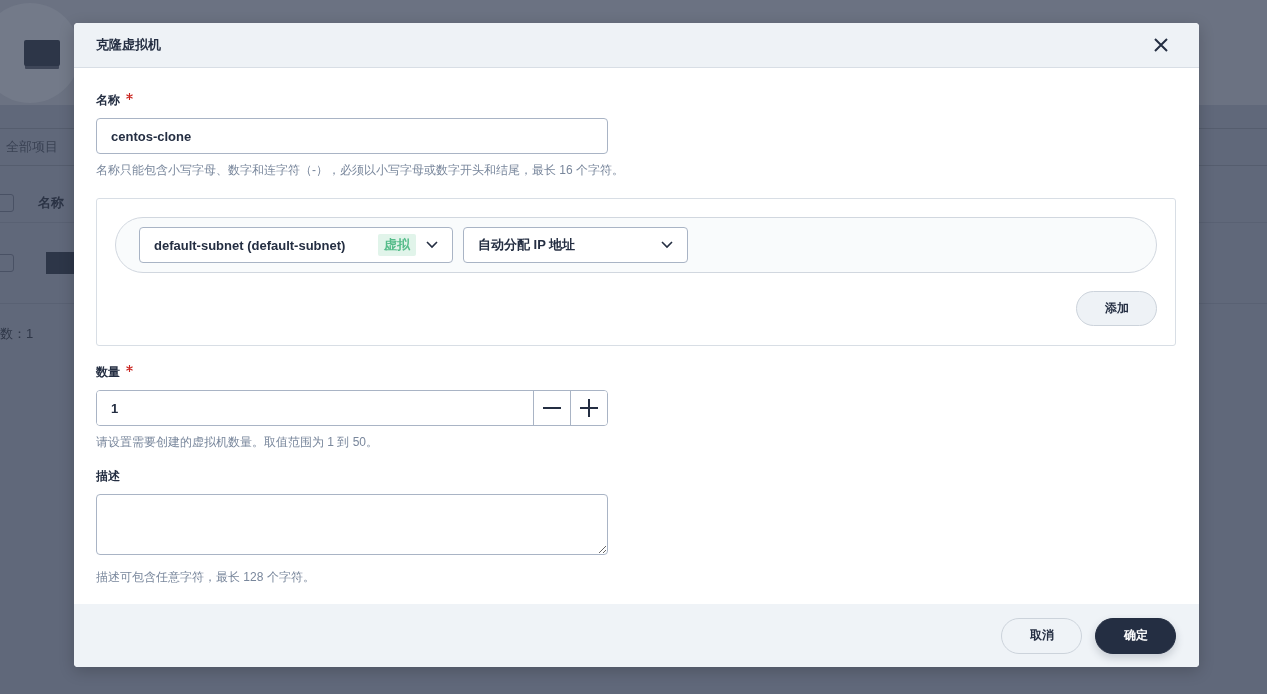 The height and width of the screenshot is (694, 1267). I want to click on ip-select: 自动分配 IP 地址, so click(575, 245).